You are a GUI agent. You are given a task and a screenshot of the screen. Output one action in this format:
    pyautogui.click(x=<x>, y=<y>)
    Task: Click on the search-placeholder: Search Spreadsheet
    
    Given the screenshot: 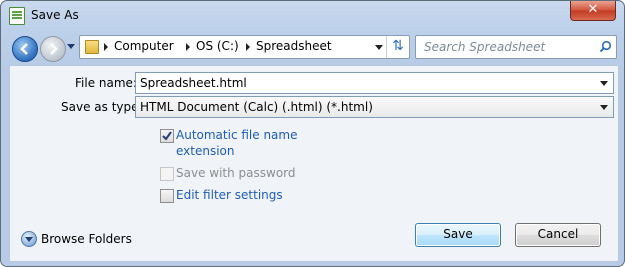 What is the action you would take?
    pyautogui.click(x=485, y=47)
    